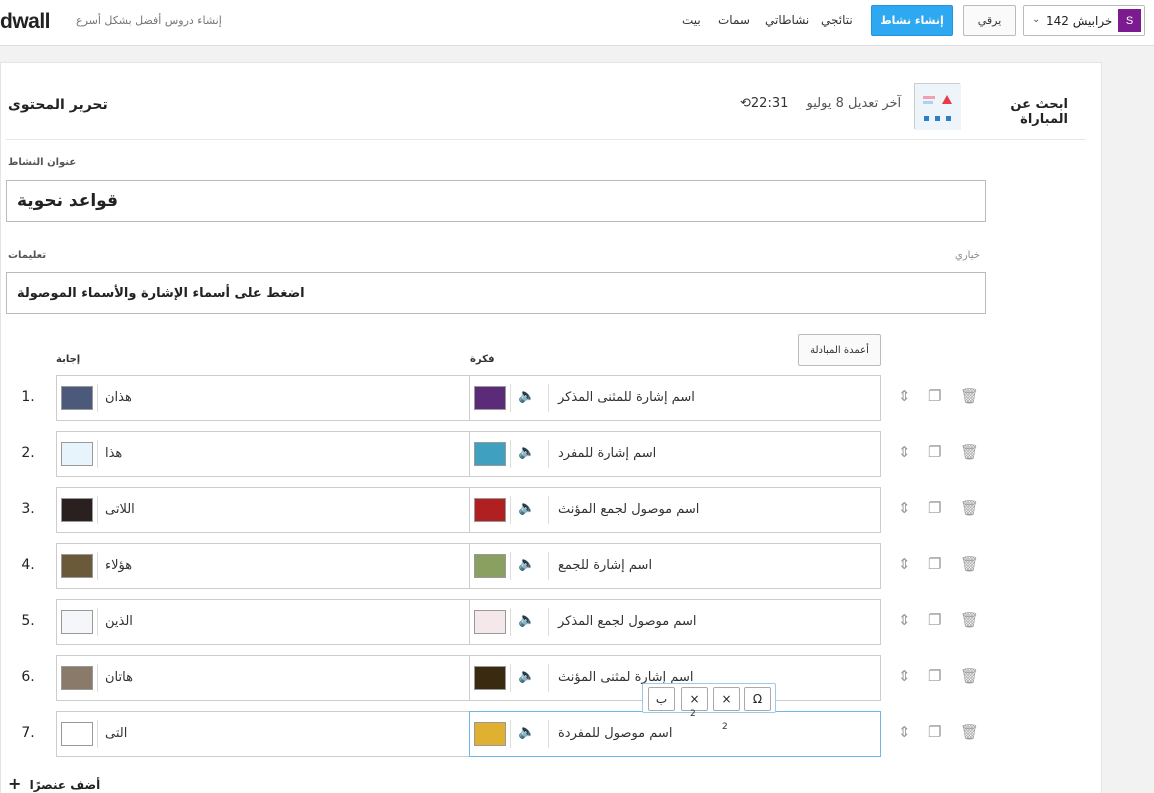 This screenshot has height=793, width=1154. Describe the element at coordinates (149, 20) in the screenshot. I see `brand-tagline: إنشاء دروس أفضل بشكل أسرع` at that location.